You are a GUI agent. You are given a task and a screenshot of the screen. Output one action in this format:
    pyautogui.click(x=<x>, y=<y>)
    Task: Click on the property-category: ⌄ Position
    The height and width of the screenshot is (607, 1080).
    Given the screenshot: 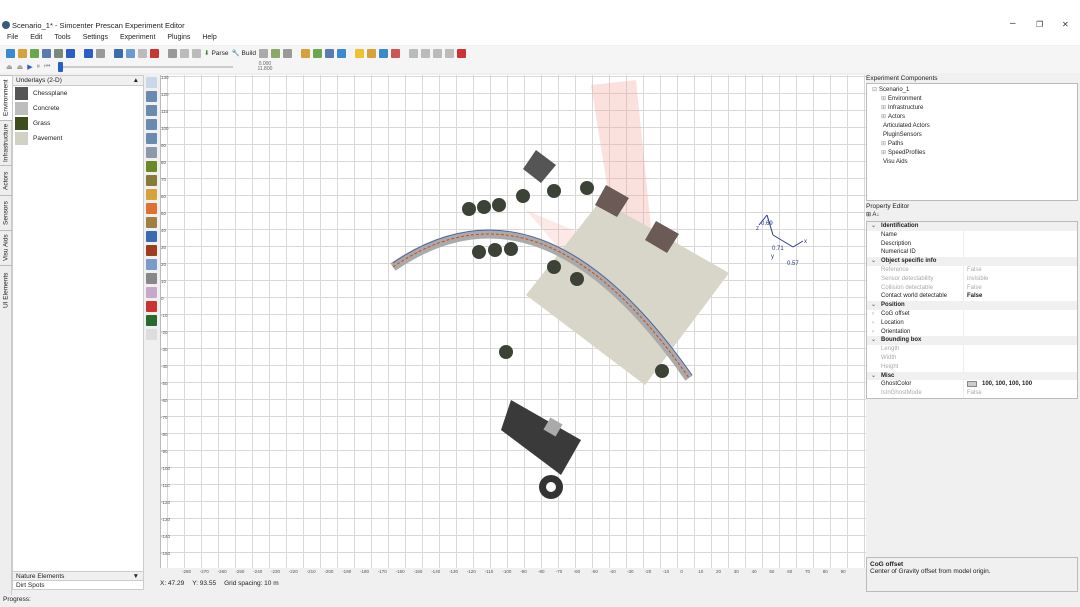 What is the action you would take?
    pyautogui.click(x=972, y=305)
    